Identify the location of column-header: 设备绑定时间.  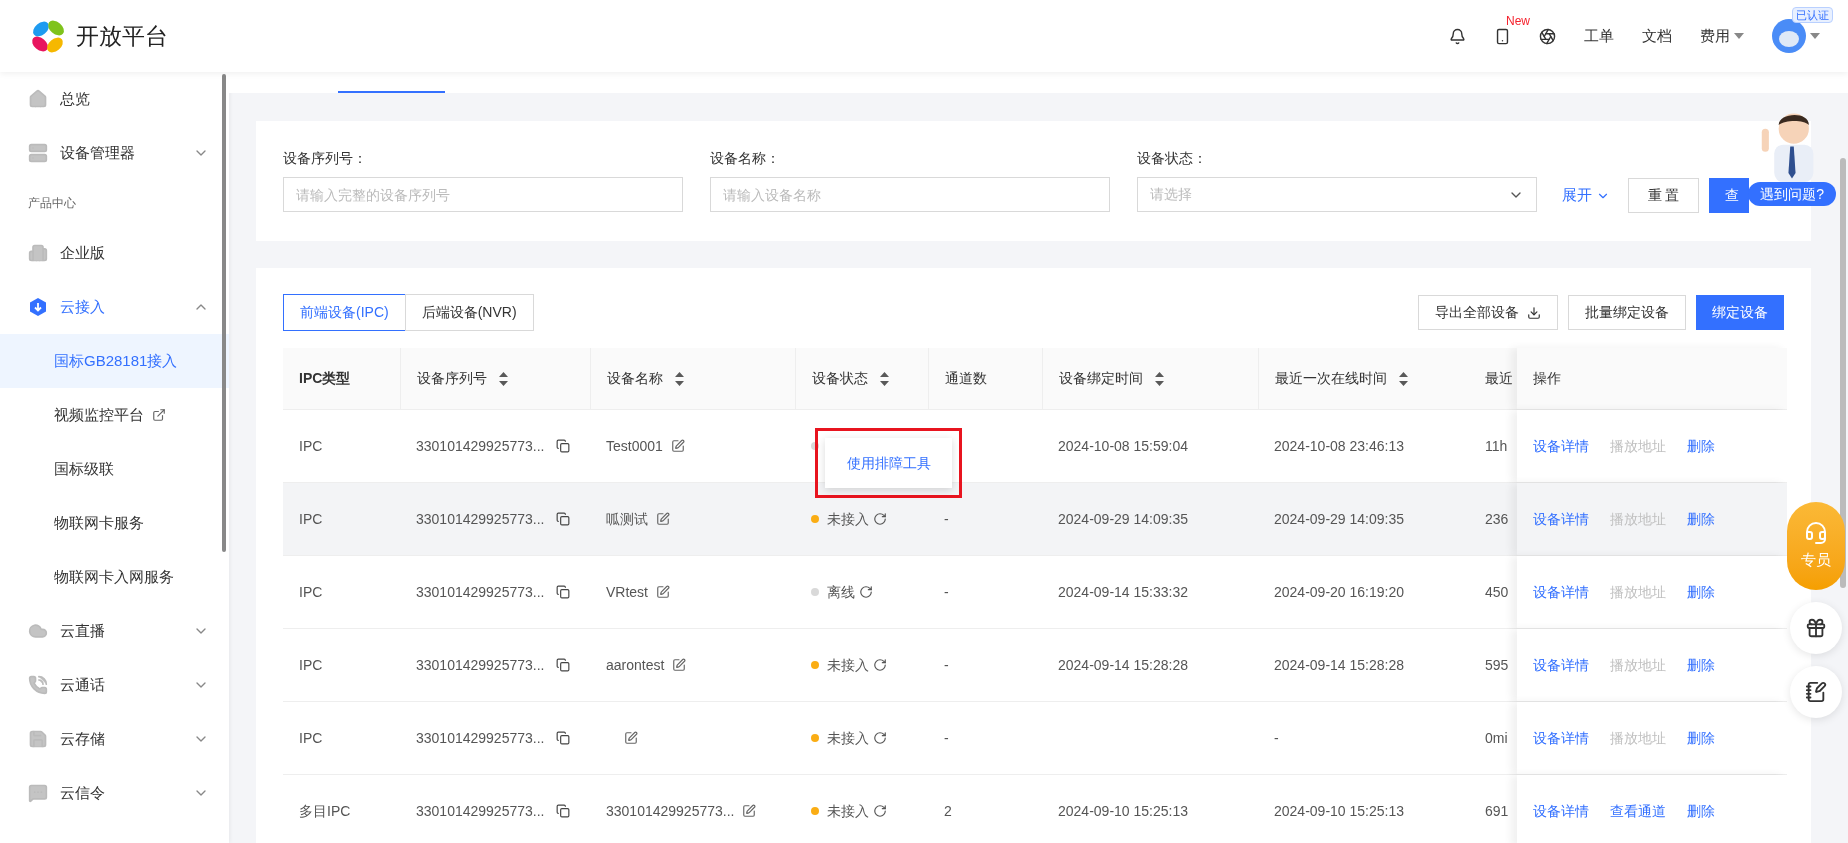
(1150, 378).